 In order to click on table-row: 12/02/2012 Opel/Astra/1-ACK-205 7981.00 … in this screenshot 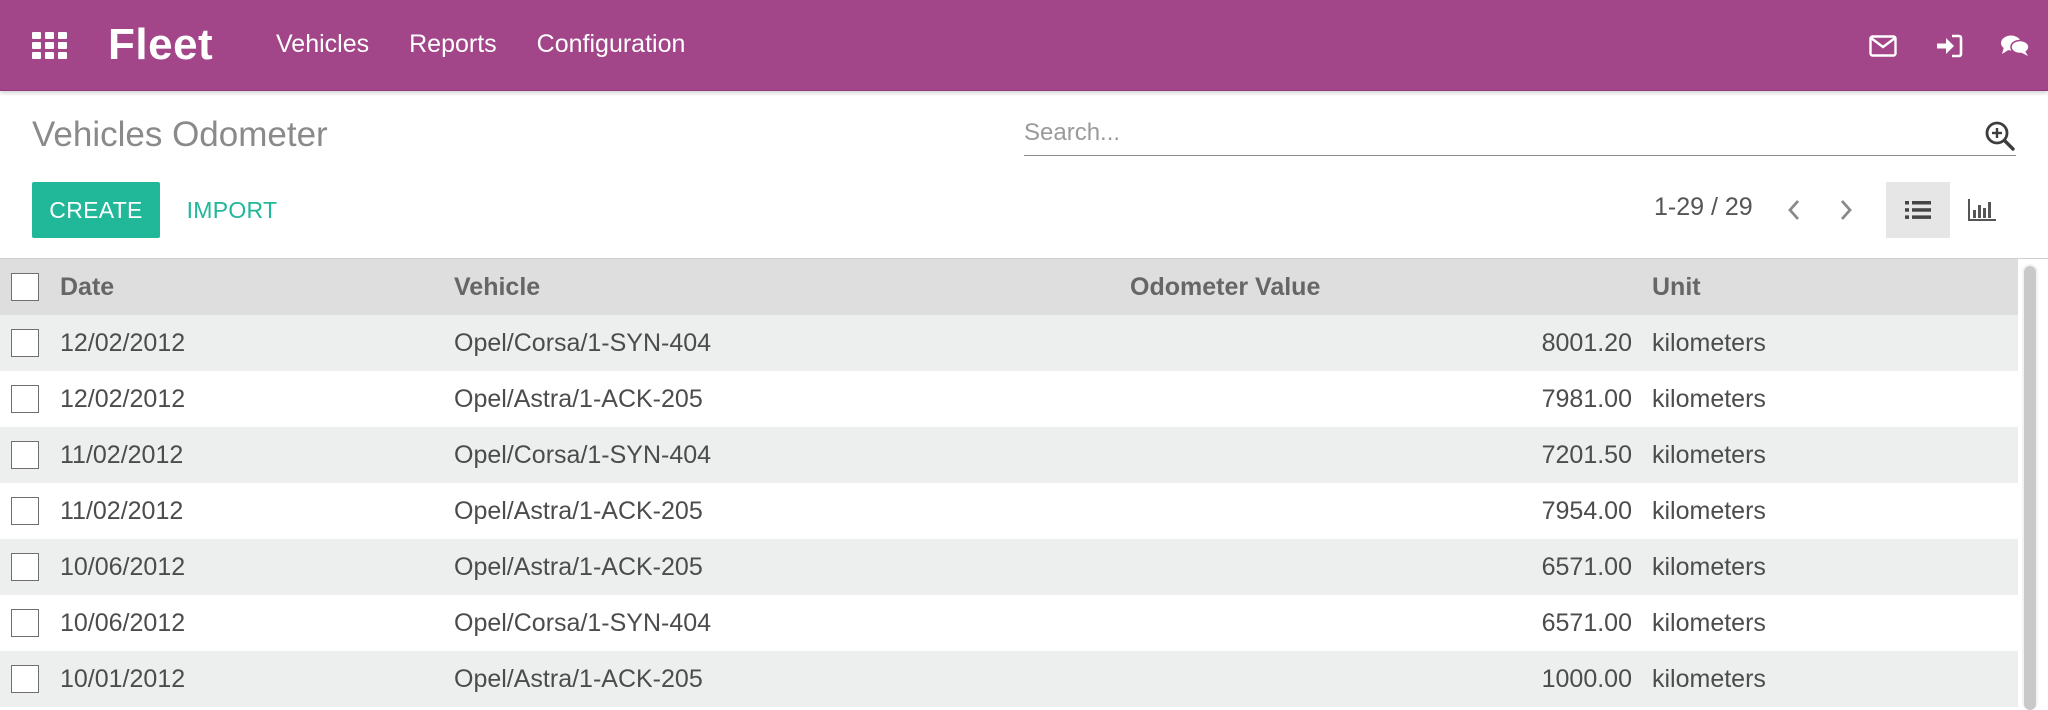, I will do `click(1009, 399)`.